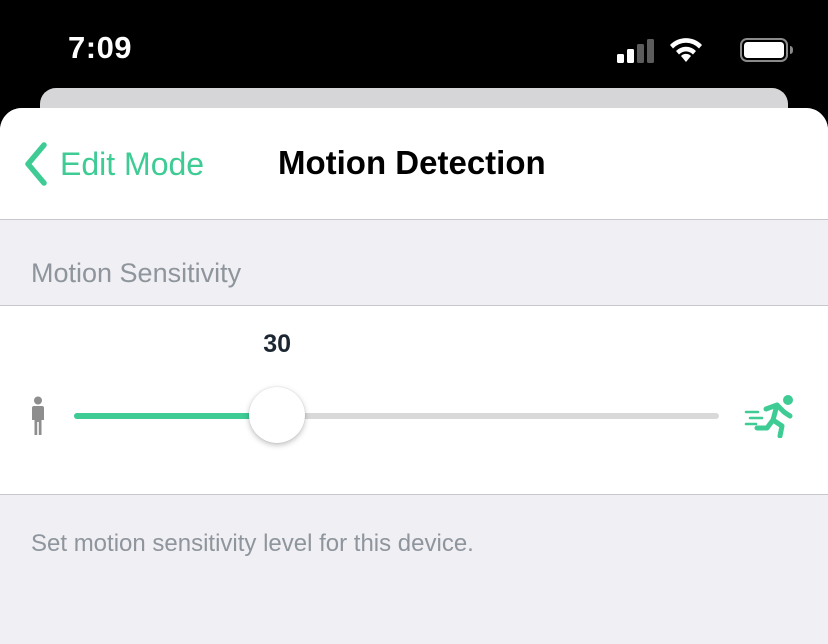 The height and width of the screenshot is (644, 828). I want to click on chevron-left-icon, so click(36, 164).